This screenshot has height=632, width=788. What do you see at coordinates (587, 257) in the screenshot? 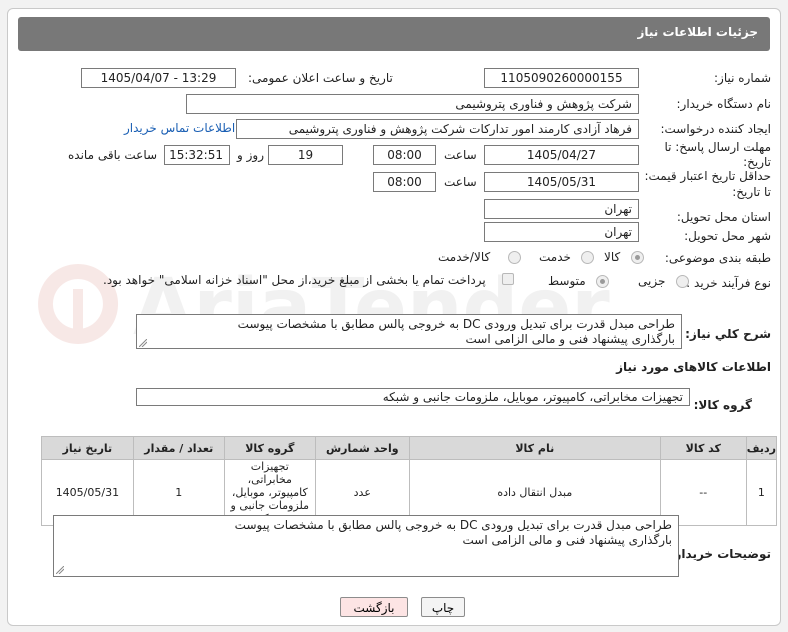
I see `category-radio-service` at bounding box center [587, 257].